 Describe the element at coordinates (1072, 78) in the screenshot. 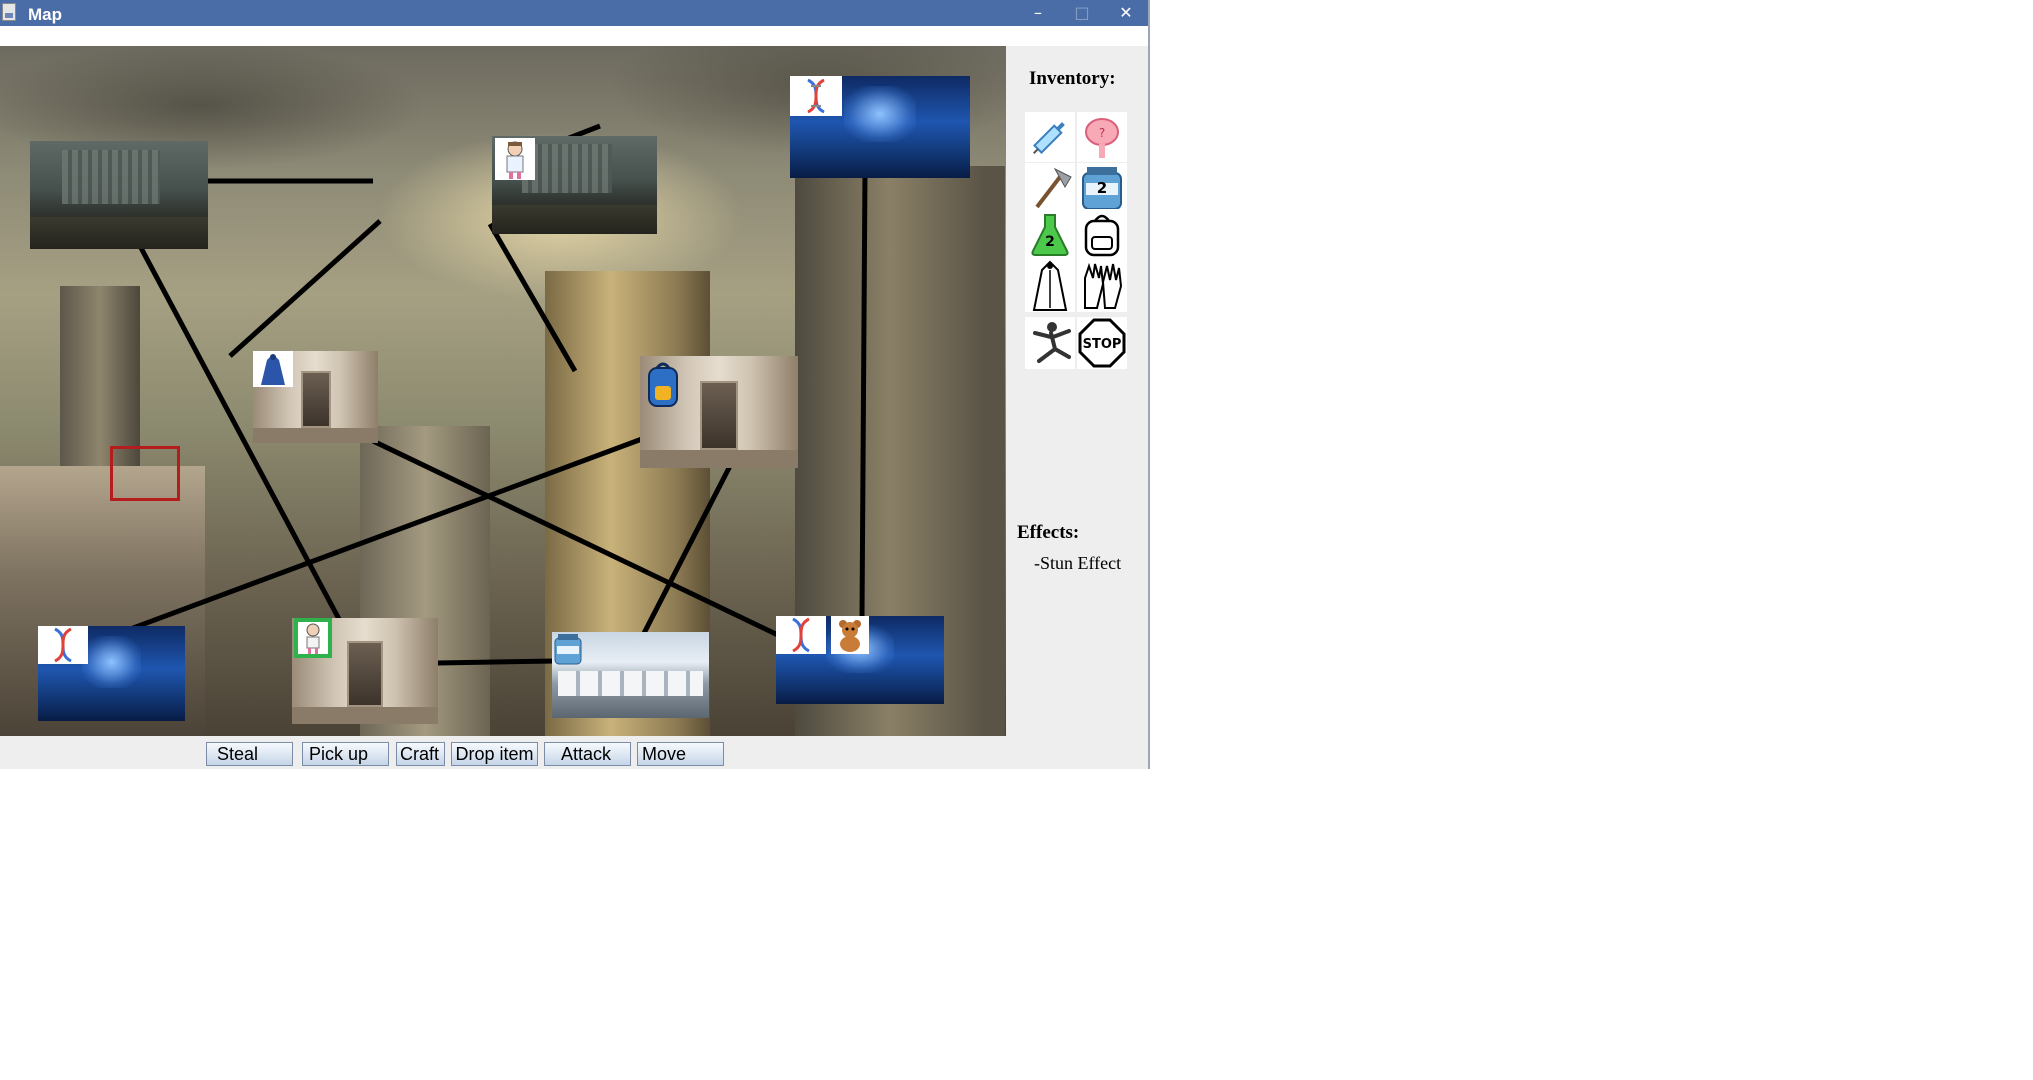

I see `inventory-title: Inventory:` at that location.